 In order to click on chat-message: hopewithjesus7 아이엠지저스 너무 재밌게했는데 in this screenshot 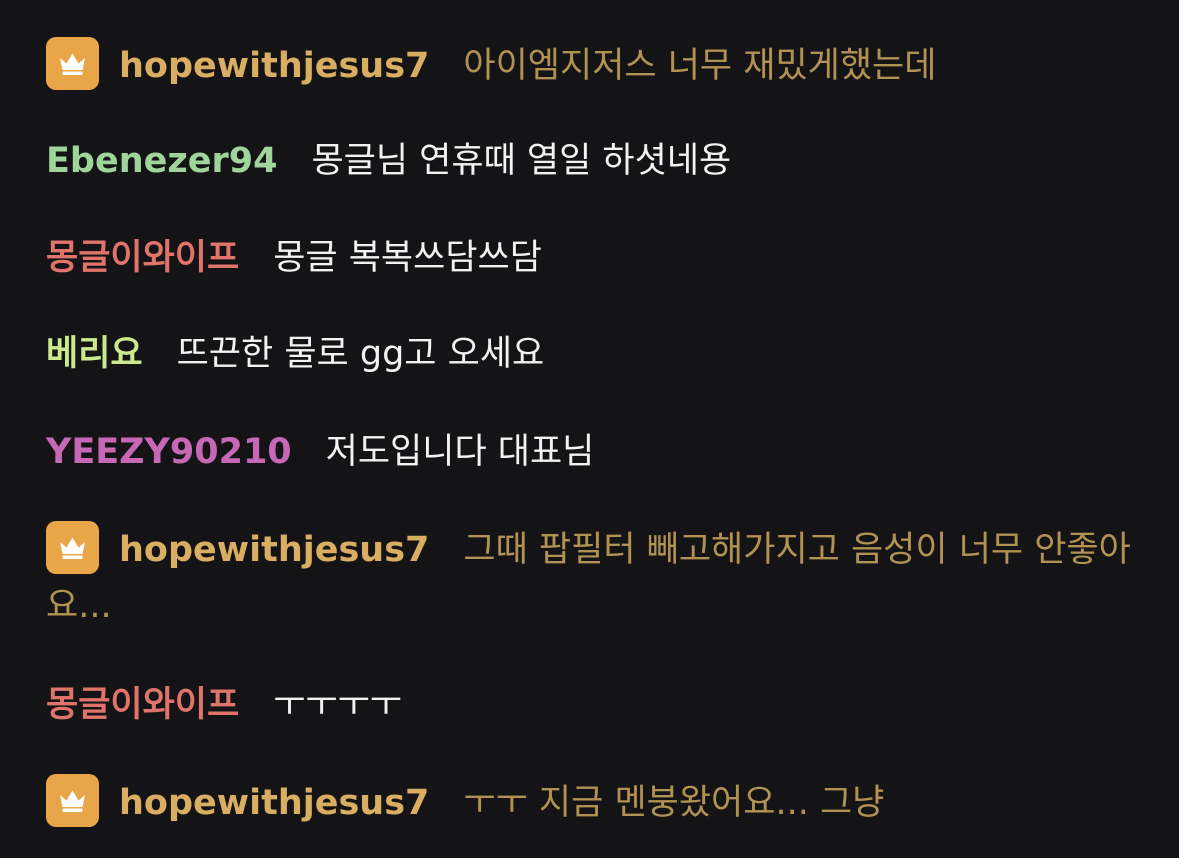, I will do `click(595, 65)`.